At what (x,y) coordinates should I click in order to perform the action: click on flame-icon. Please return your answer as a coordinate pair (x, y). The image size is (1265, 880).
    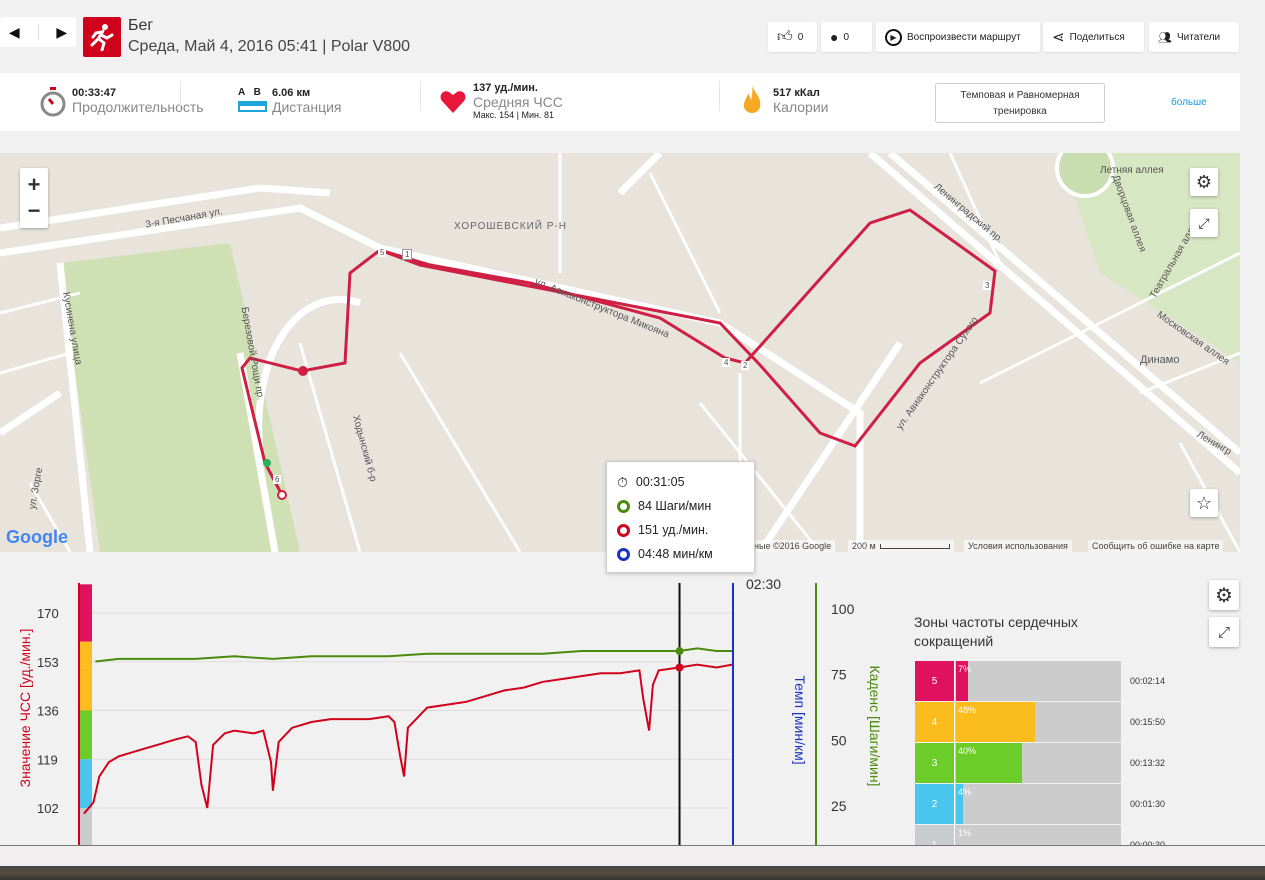
    Looking at the image, I should click on (752, 103).